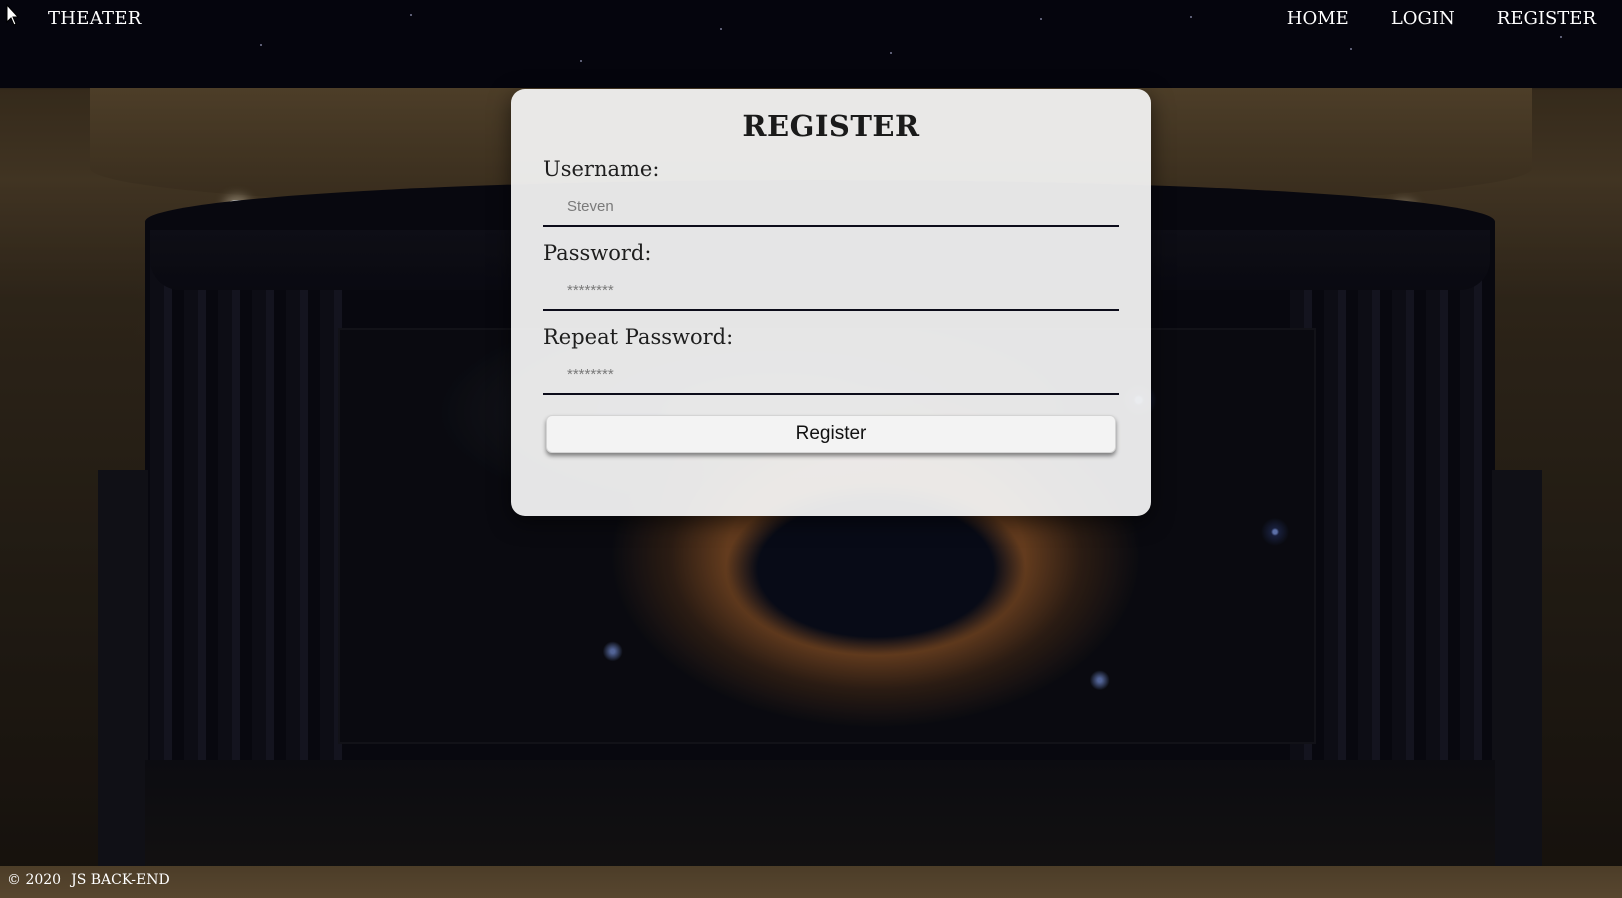  What do you see at coordinates (597, 253) in the screenshot?
I see `password-label: Password:` at bounding box center [597, 253].